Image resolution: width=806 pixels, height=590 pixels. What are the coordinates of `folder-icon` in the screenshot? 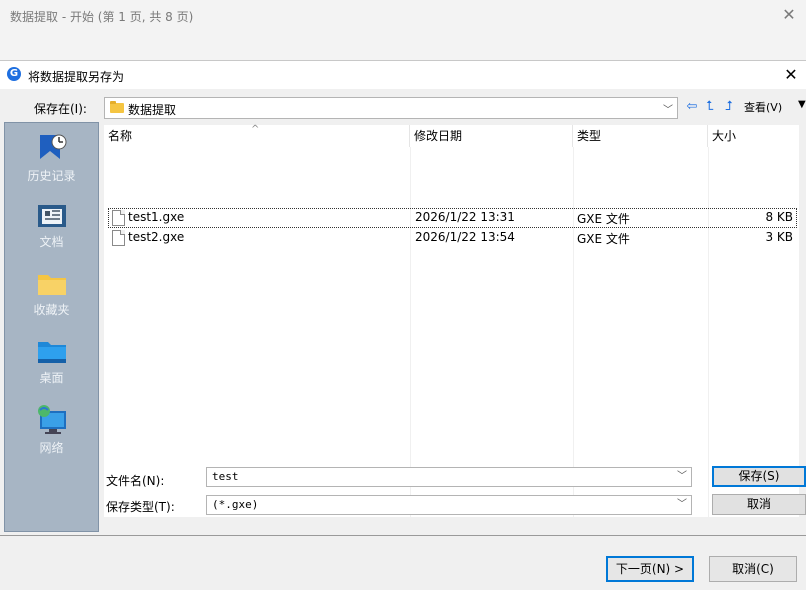 It's located at (117, 107).